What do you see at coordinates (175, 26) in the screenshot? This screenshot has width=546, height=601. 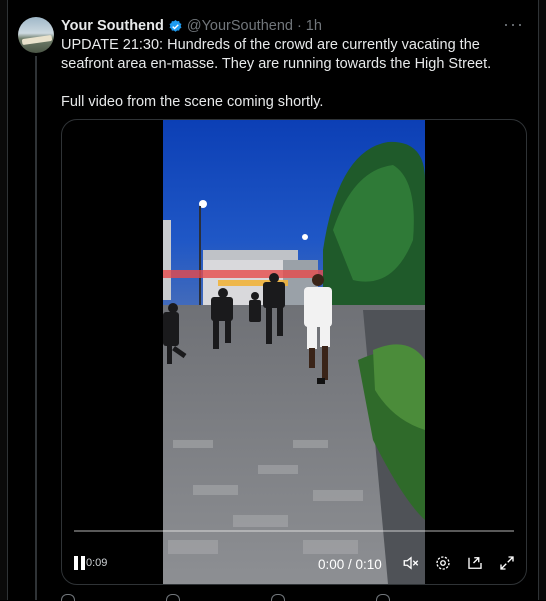 I see `verified-badge-icon` at bounding box center [175, 26].